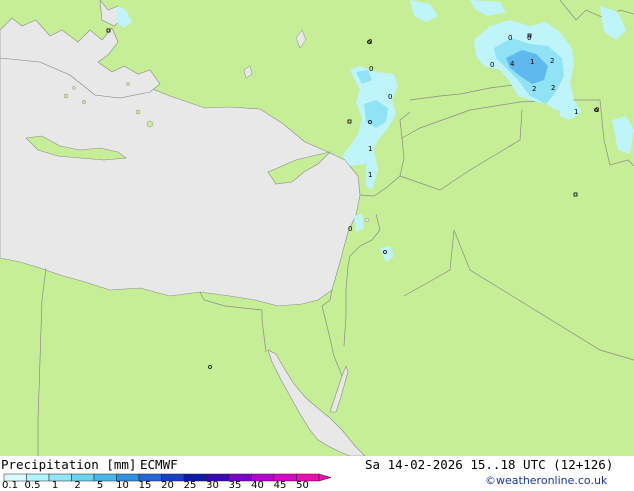 The width and height of the screenshot is (634, 491). Describe the element at coordinates (212, 485) in the screenshot. I see `color-scale-label: 30` at that location.